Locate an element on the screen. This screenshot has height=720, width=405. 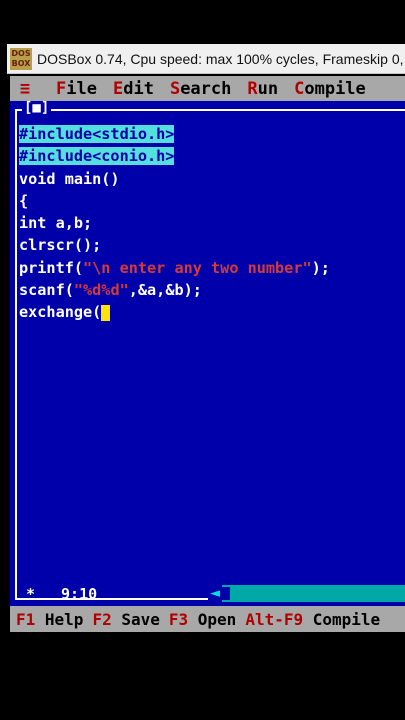
menu-bar: ≡ File Edit Search Run Compile is located at coordinates (207, 88).